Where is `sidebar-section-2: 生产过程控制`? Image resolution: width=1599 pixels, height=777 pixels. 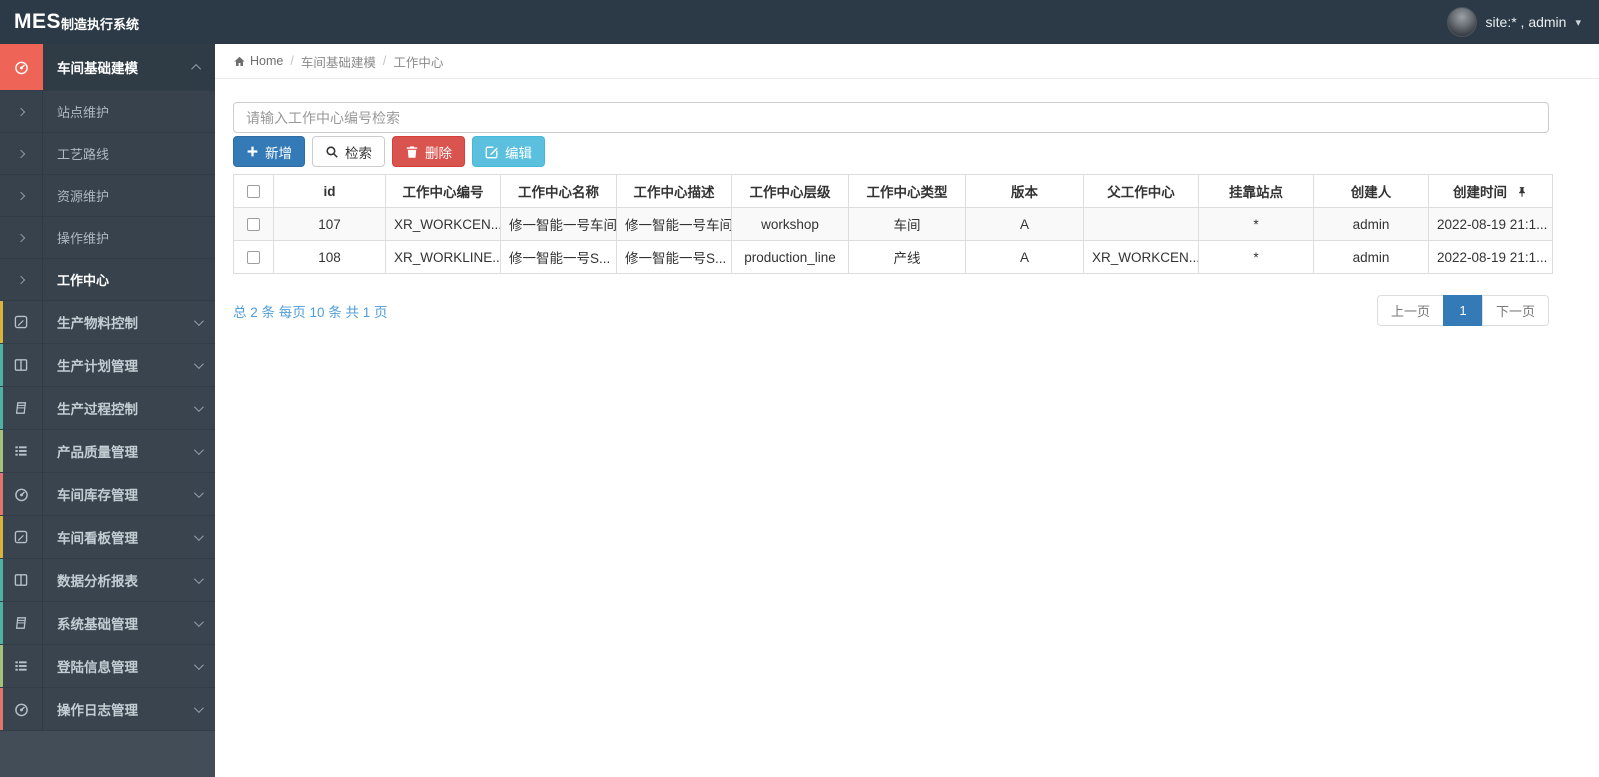
sidebar-section-2: 生产过程控制 is located at coordinates (107, 408).